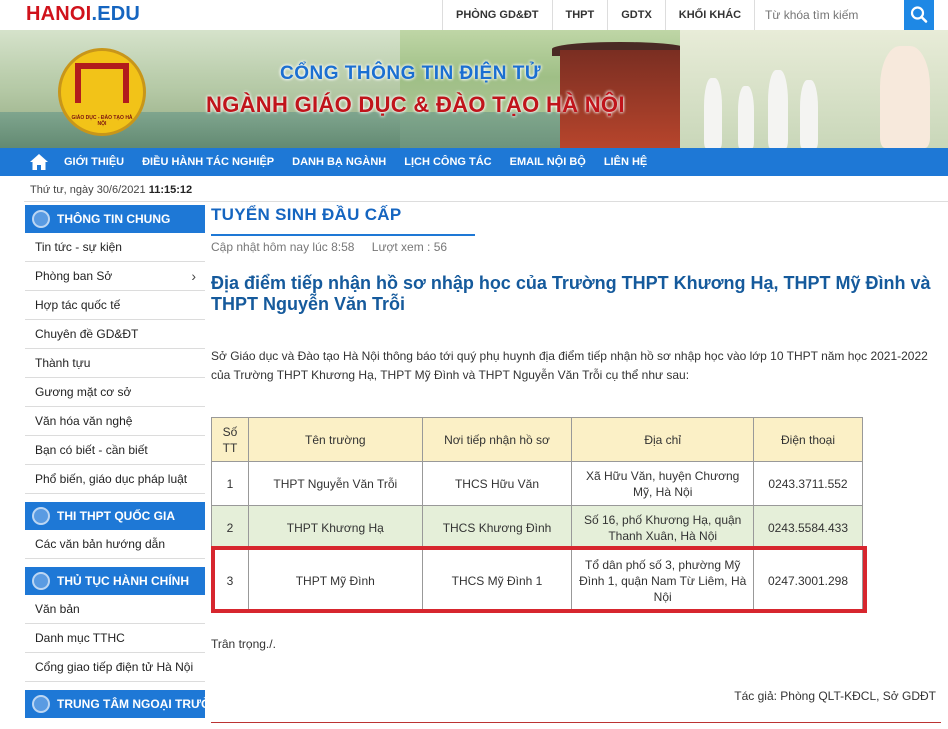  I want to click on table-cell: THPT Khương Hạ, so click(335, 527).